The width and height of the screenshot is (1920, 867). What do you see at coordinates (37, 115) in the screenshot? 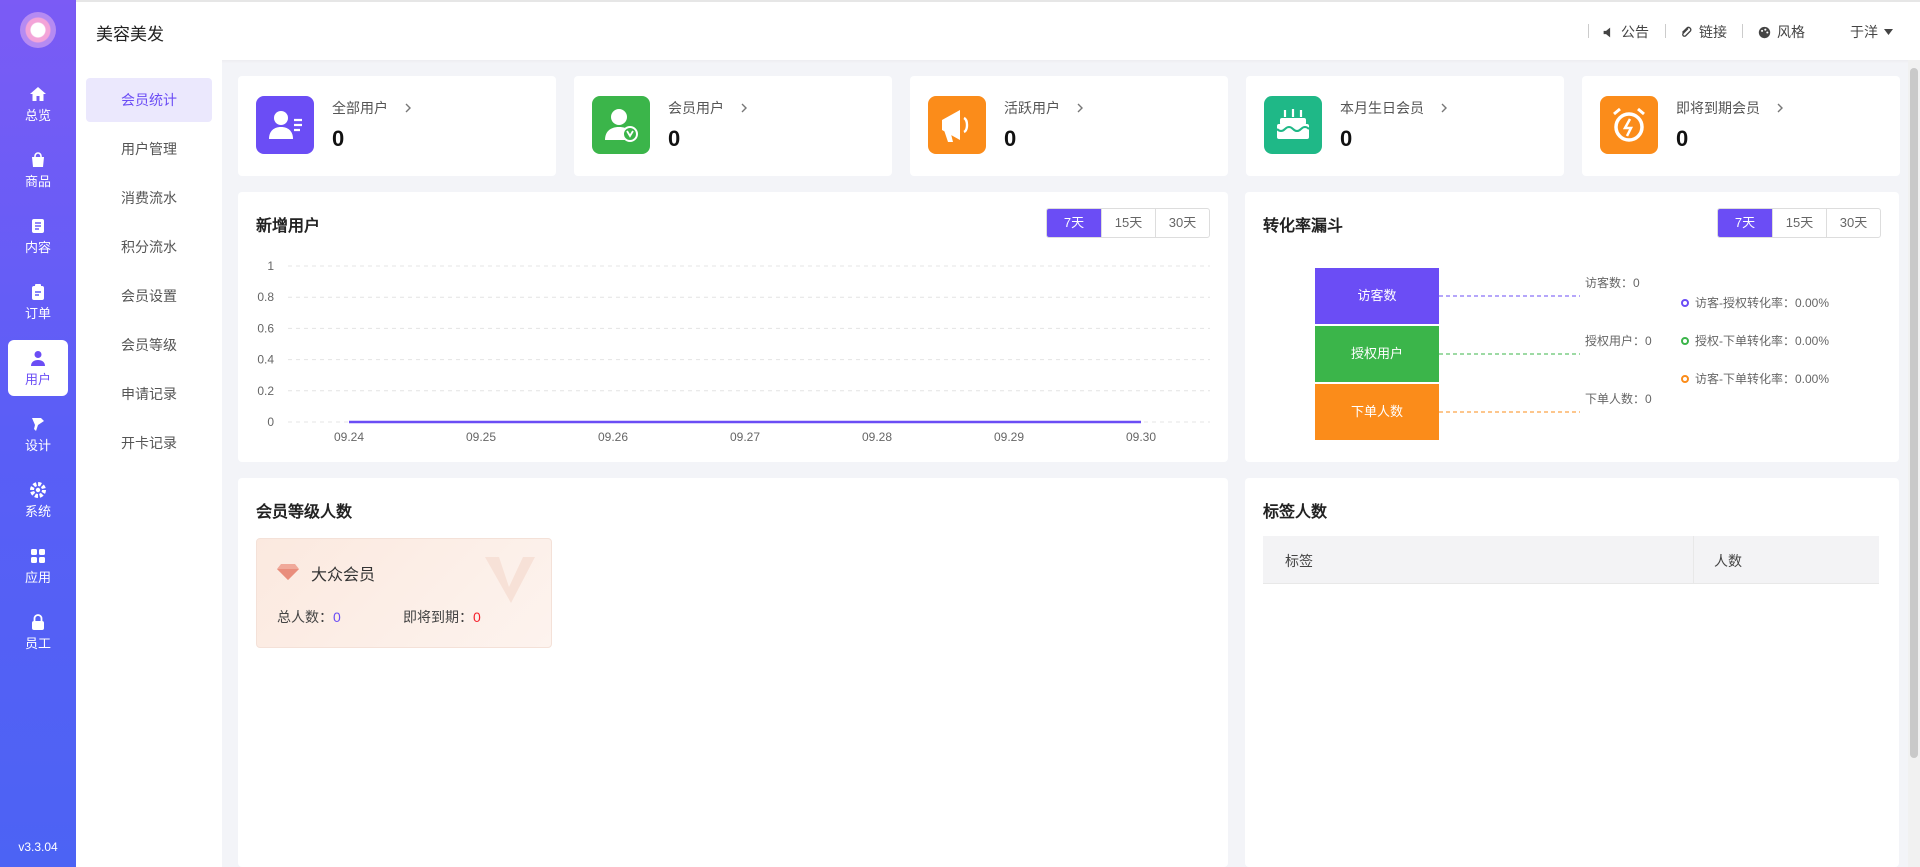
I see `nav-item-label: 总览` at bounding box center [37, 115].